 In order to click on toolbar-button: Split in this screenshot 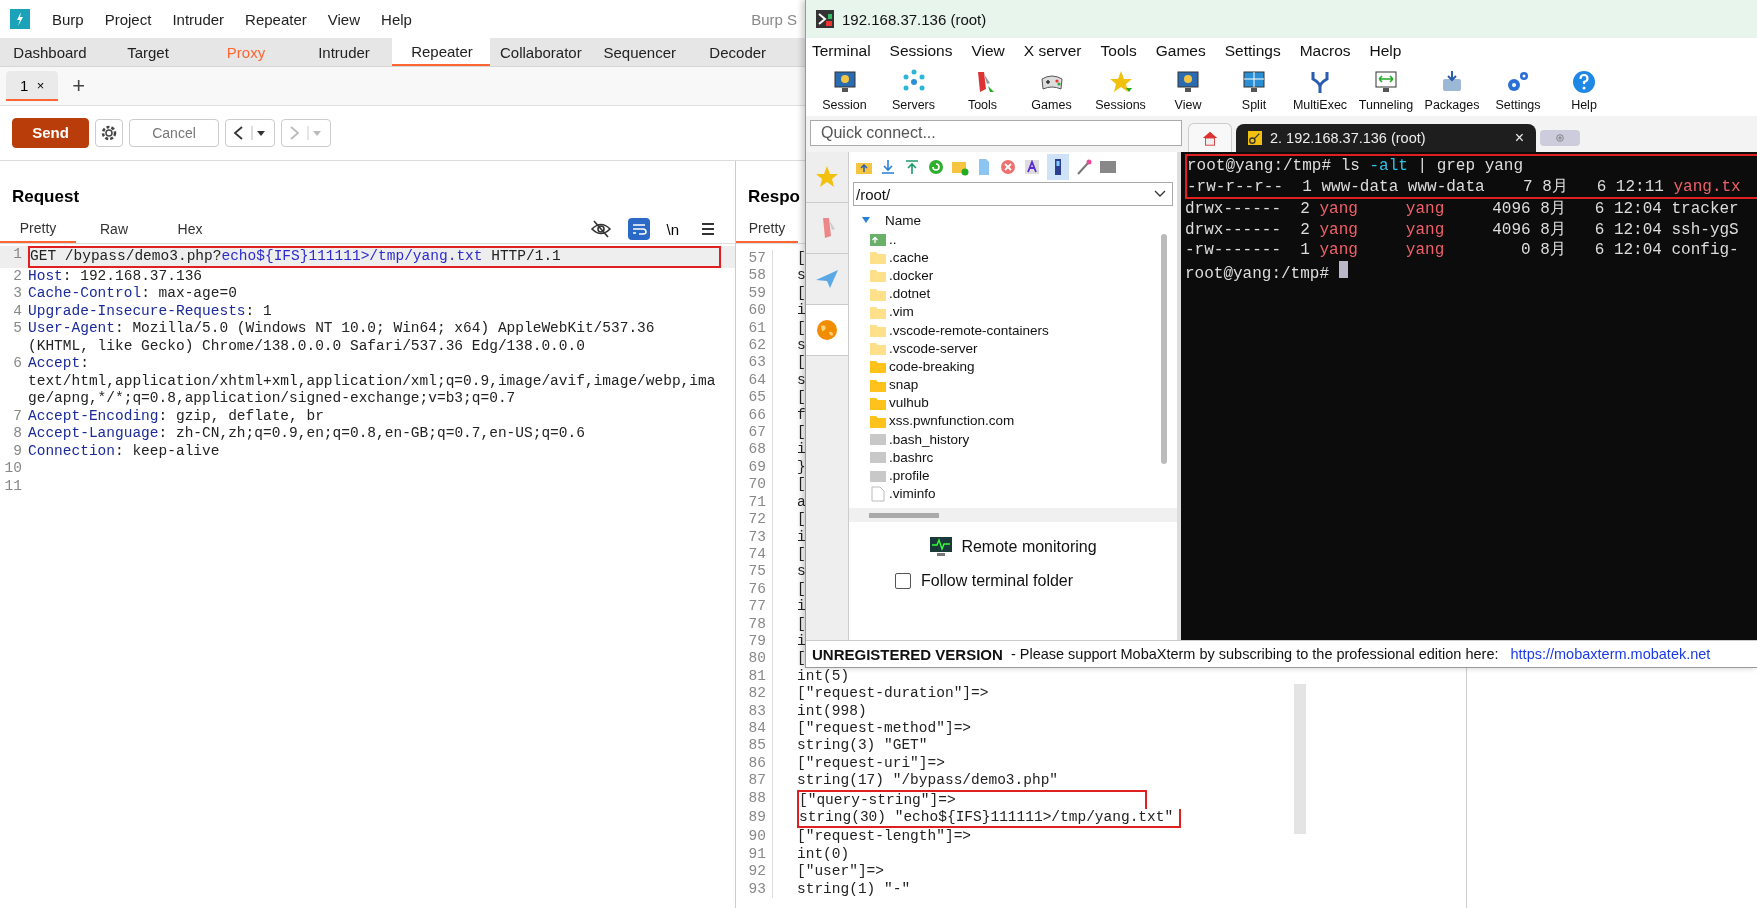, I will do `click(1254, 90)`.